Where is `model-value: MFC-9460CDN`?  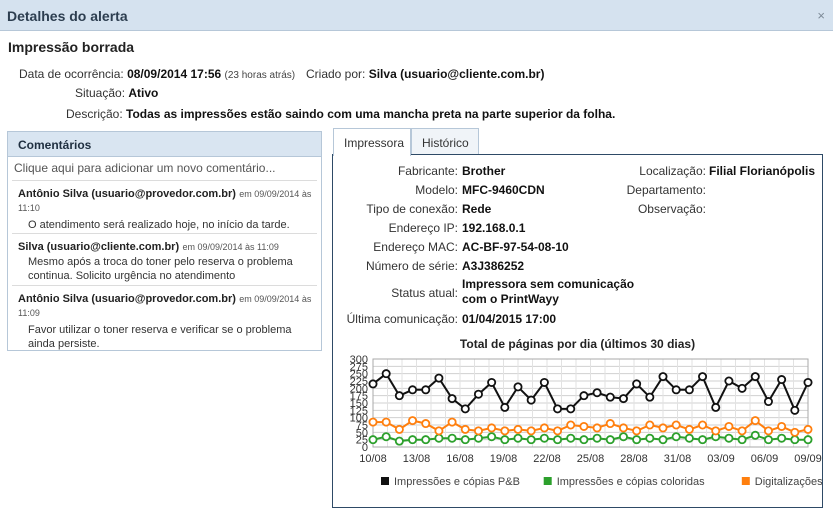
model-value: MFC-9460CDN is located at coordinates (503, 190).